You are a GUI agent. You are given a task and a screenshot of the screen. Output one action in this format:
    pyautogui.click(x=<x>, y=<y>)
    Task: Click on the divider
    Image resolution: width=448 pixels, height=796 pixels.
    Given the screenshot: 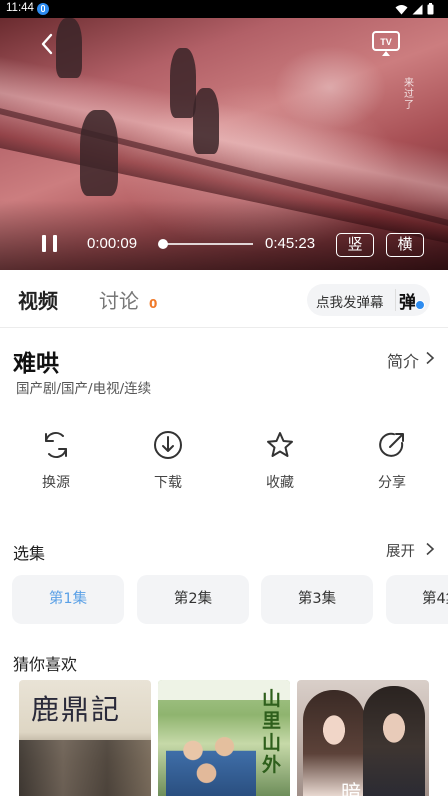 What is the action you would take?
    pyautogui.click(x=395, y=300)
    